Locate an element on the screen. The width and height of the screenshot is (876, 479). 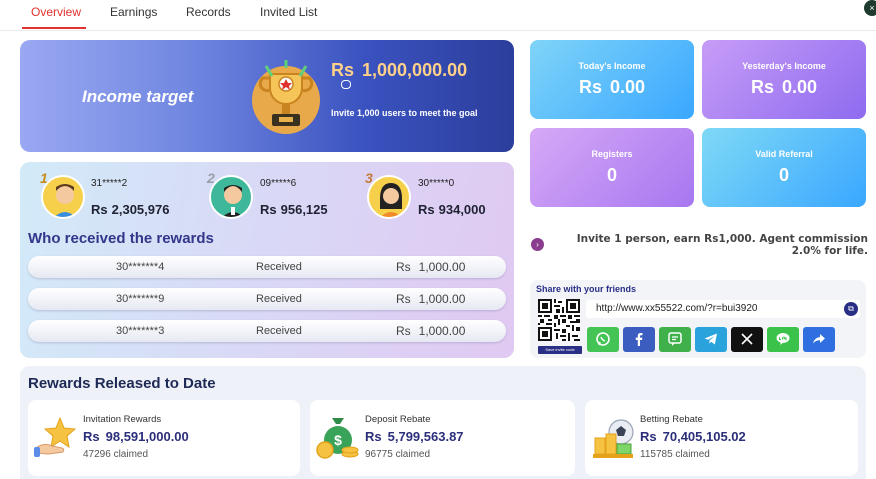
trophy-icon is located at coordinates (286, 97).